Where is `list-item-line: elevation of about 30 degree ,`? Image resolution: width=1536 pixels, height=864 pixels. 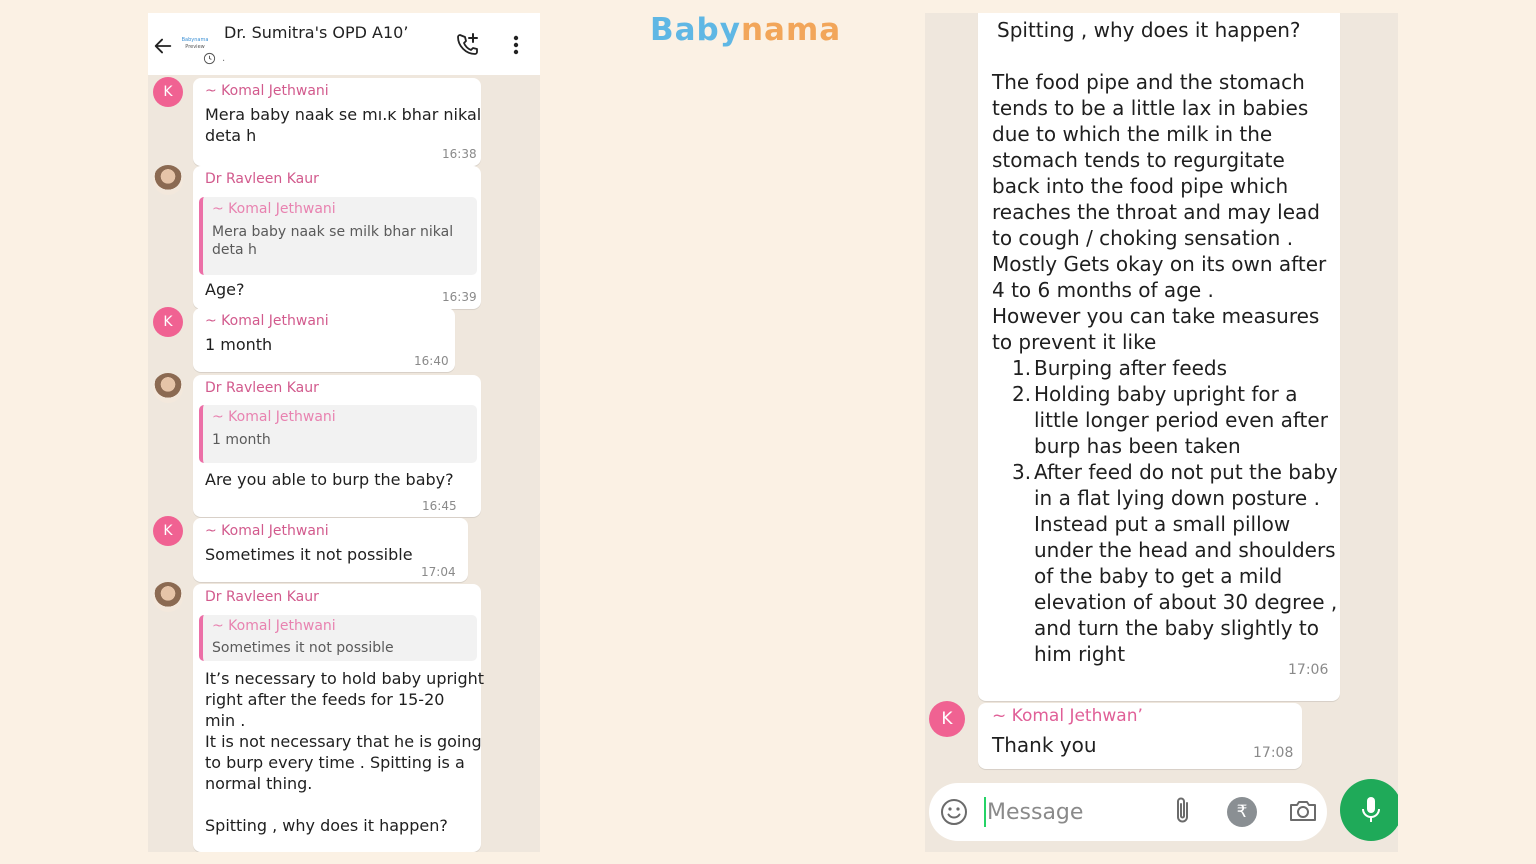
list-item-line: elevation of about 30 degree , is located at coordinates (1186, 602).